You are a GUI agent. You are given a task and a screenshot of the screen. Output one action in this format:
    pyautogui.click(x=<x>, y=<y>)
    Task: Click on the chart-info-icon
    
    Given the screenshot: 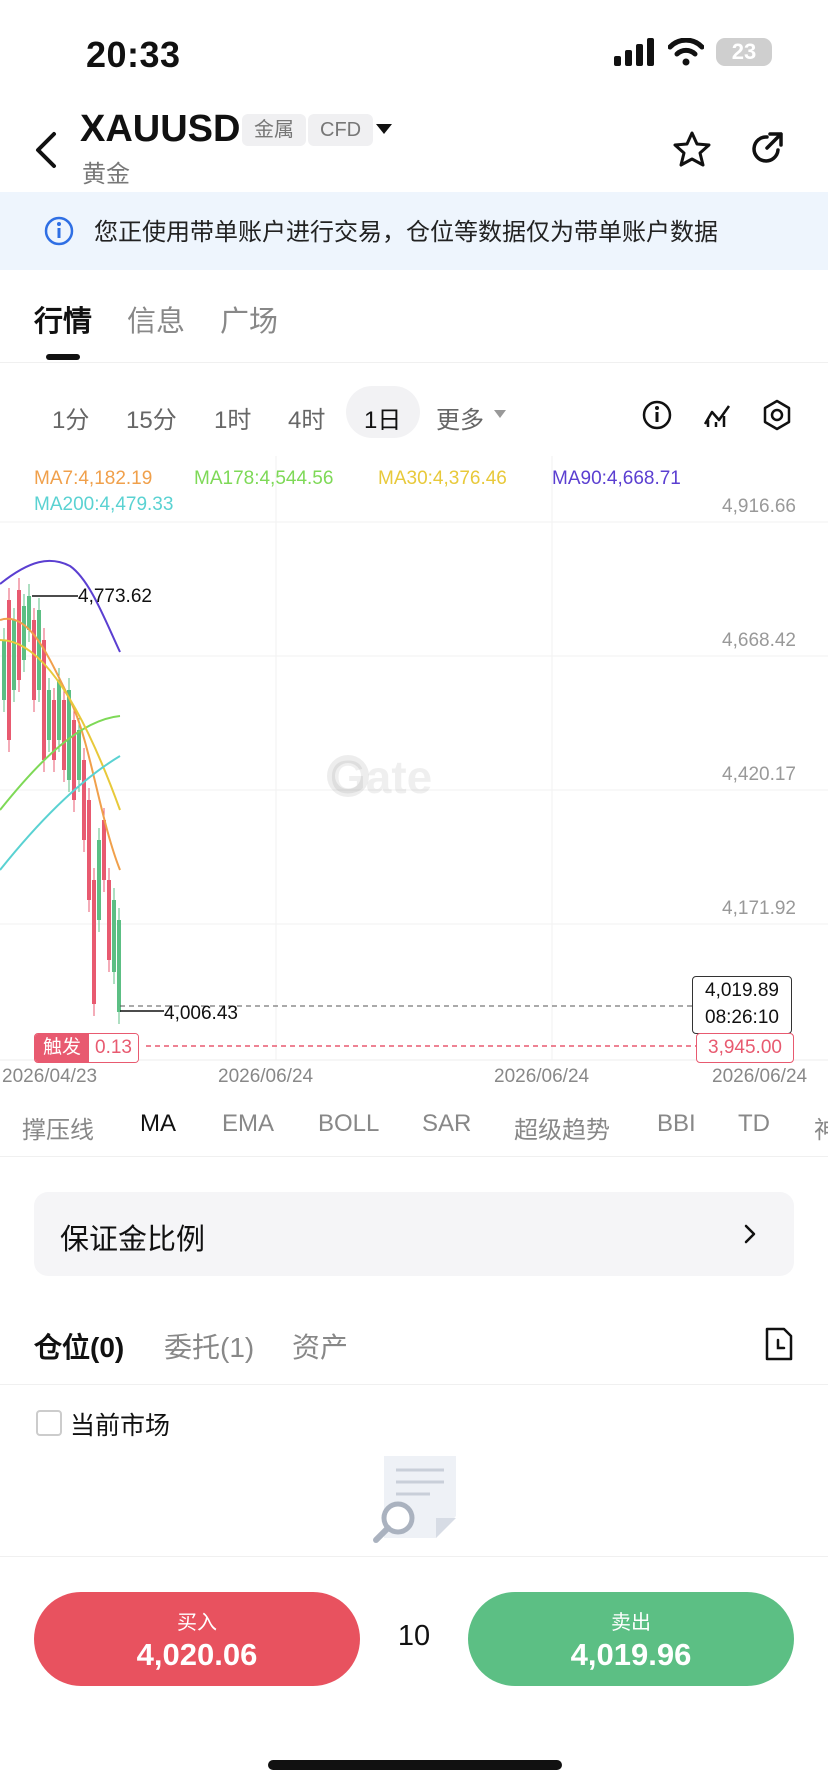 What is the action you would take?
    pyautogui.click(x=657, y=415)
    